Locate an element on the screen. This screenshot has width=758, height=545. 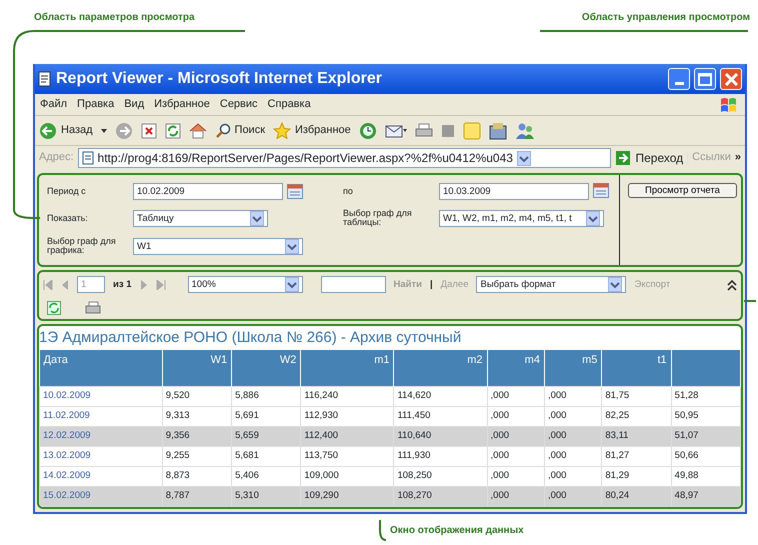
table-cell: 5,681 is located at coordinates (266, 456).